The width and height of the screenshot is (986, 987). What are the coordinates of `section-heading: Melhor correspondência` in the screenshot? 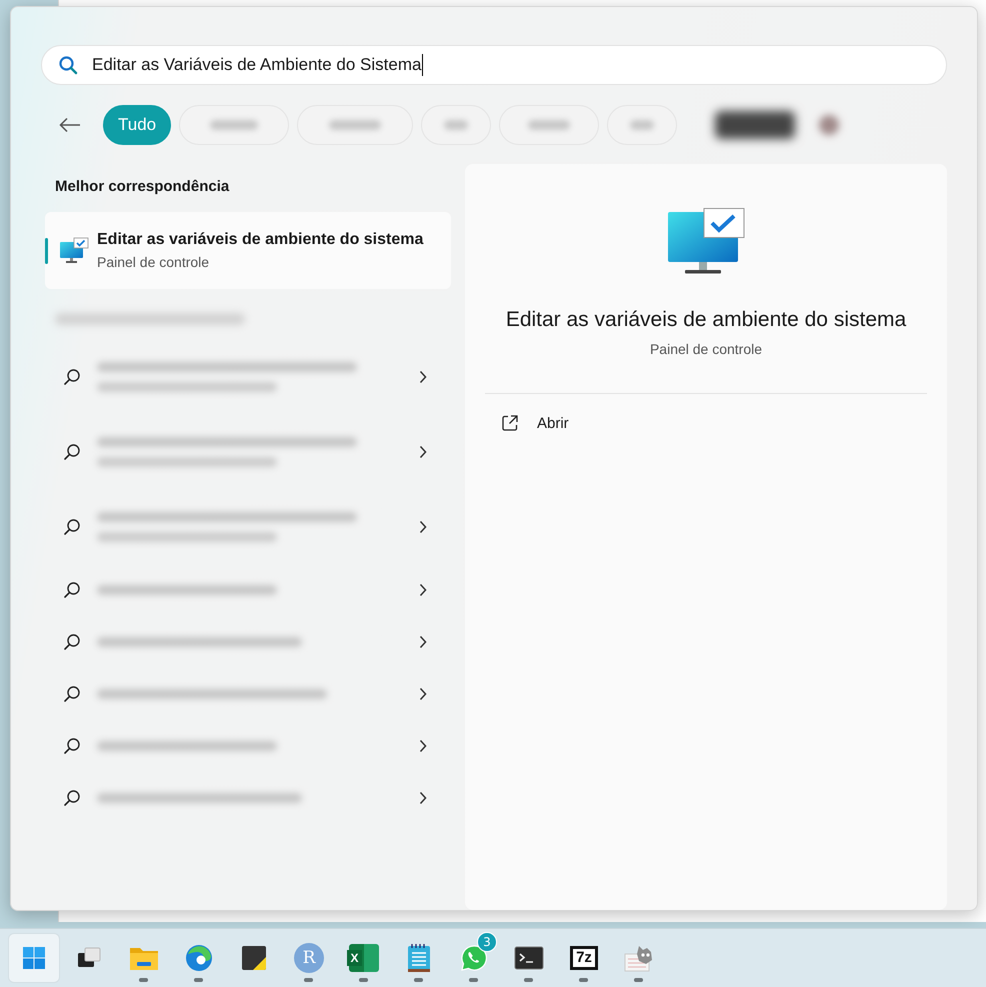 It's located at (142, 187).